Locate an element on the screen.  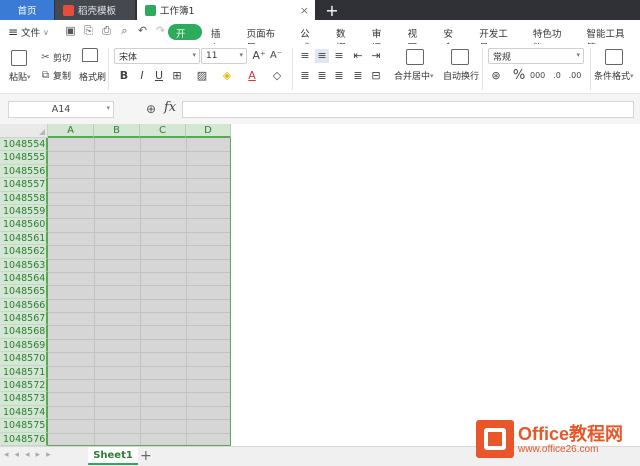
indent-decrease-icon: ⇤ is located at coordinates (358, 56).